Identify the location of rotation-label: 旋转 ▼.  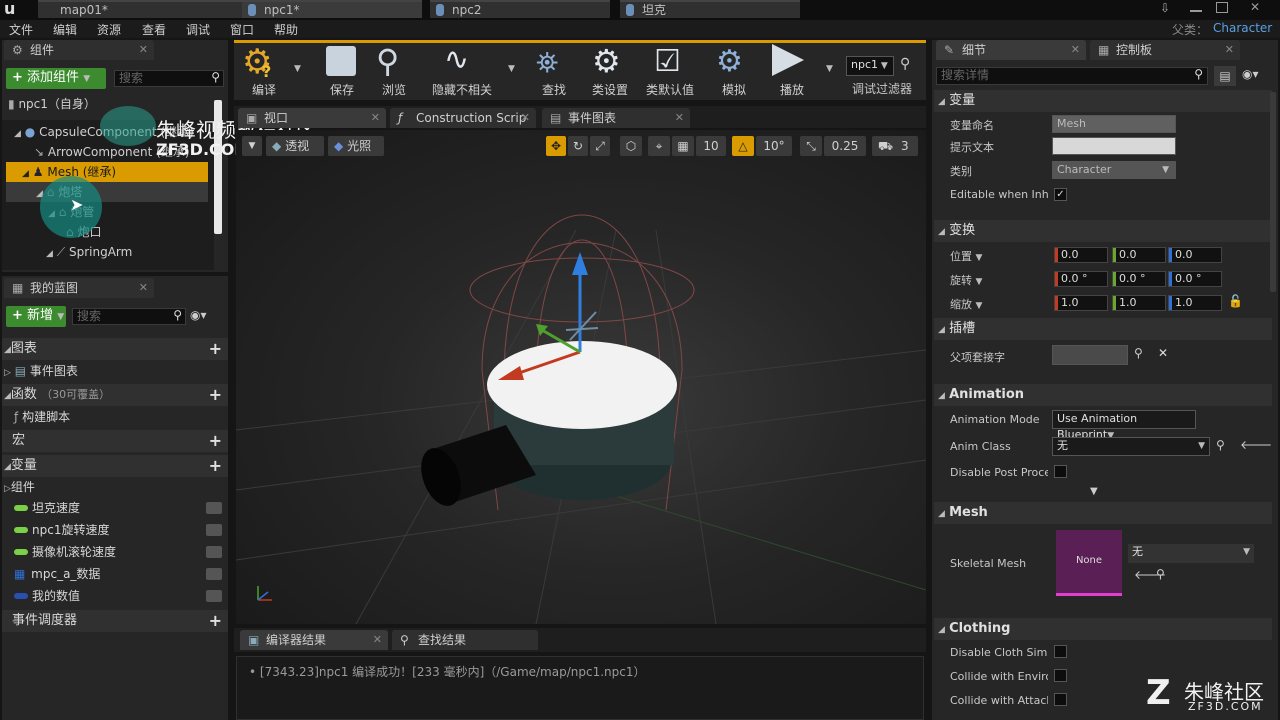
(999, 280).